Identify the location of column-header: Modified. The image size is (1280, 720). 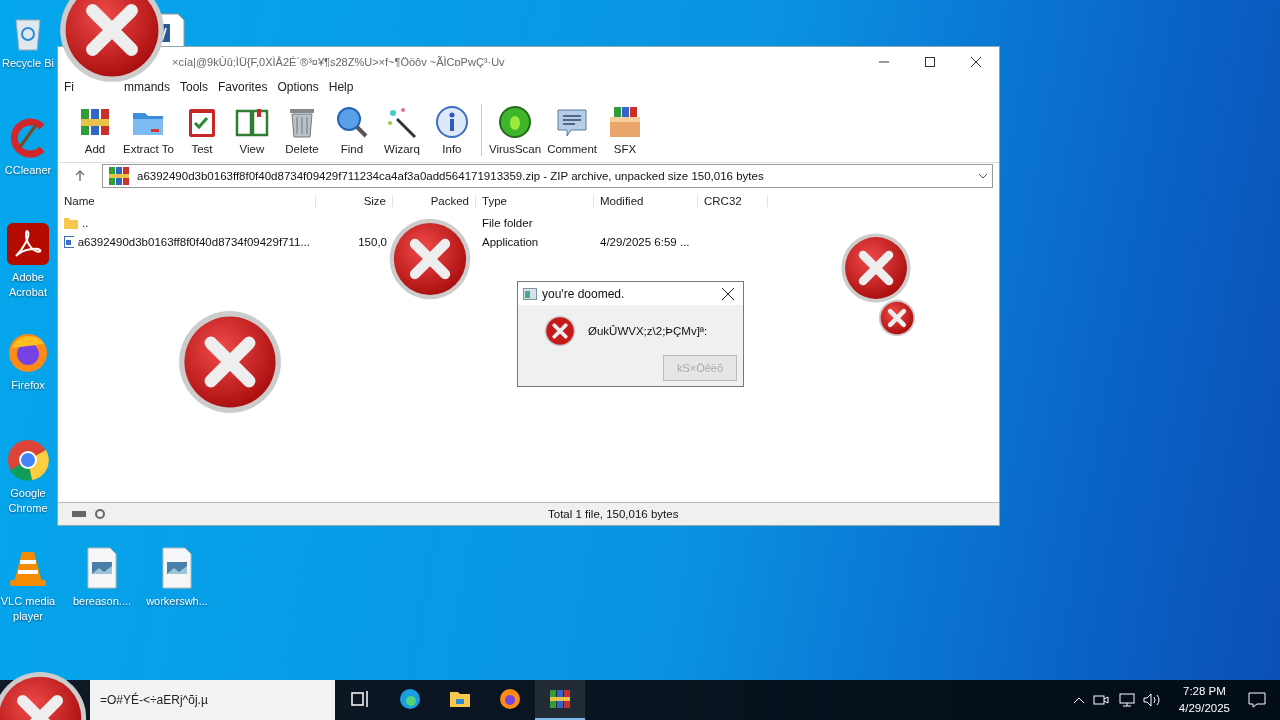
(646, 201).